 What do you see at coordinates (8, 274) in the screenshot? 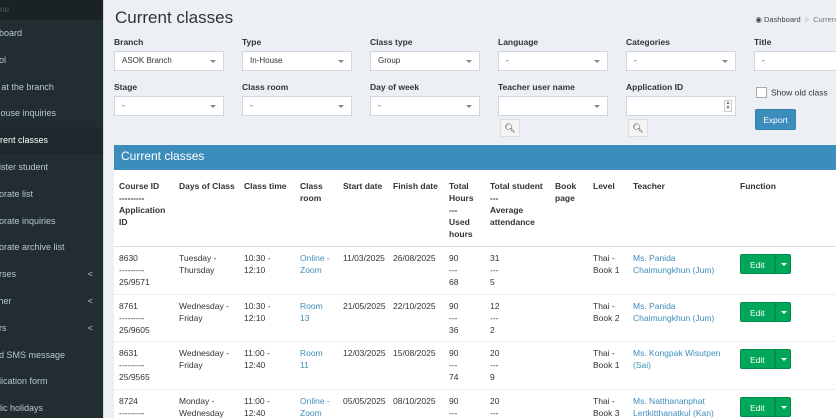
I see `sidebar-item-label: urses` at bounding box center [8, 274].